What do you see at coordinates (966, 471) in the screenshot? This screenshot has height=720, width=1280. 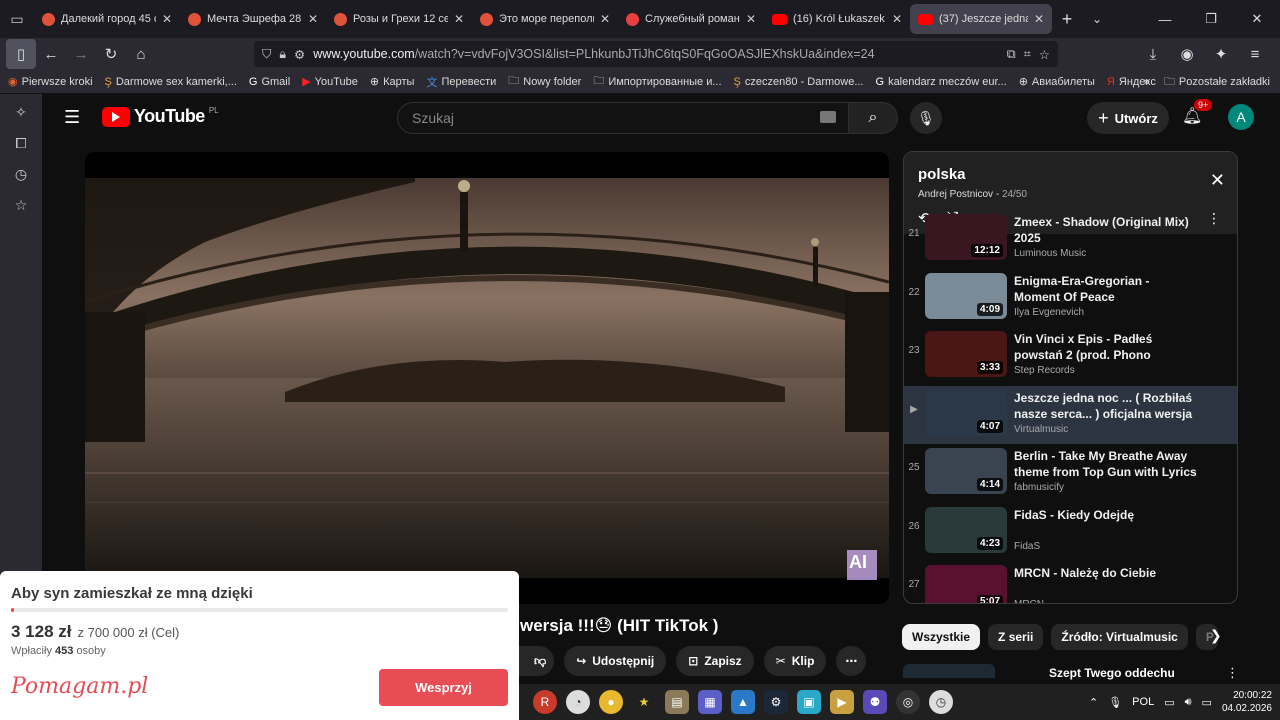 I see `playlist-item-thumbnail: 4:14` at bounding box center [966, 471].